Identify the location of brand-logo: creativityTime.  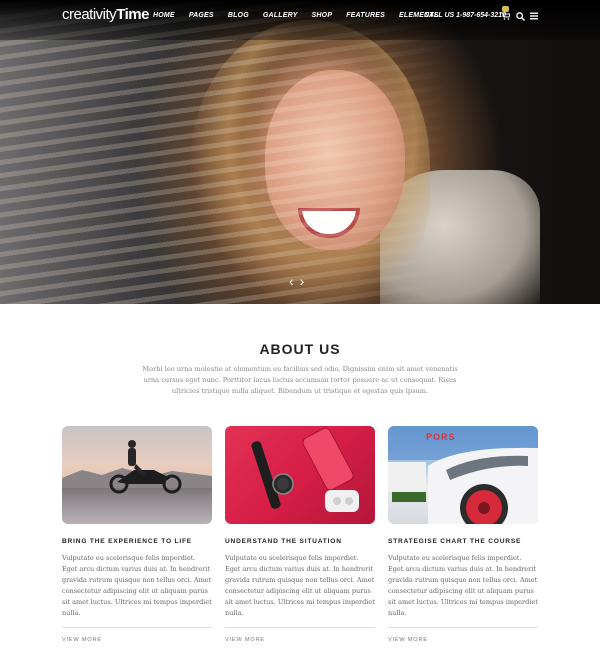
(105, 14).